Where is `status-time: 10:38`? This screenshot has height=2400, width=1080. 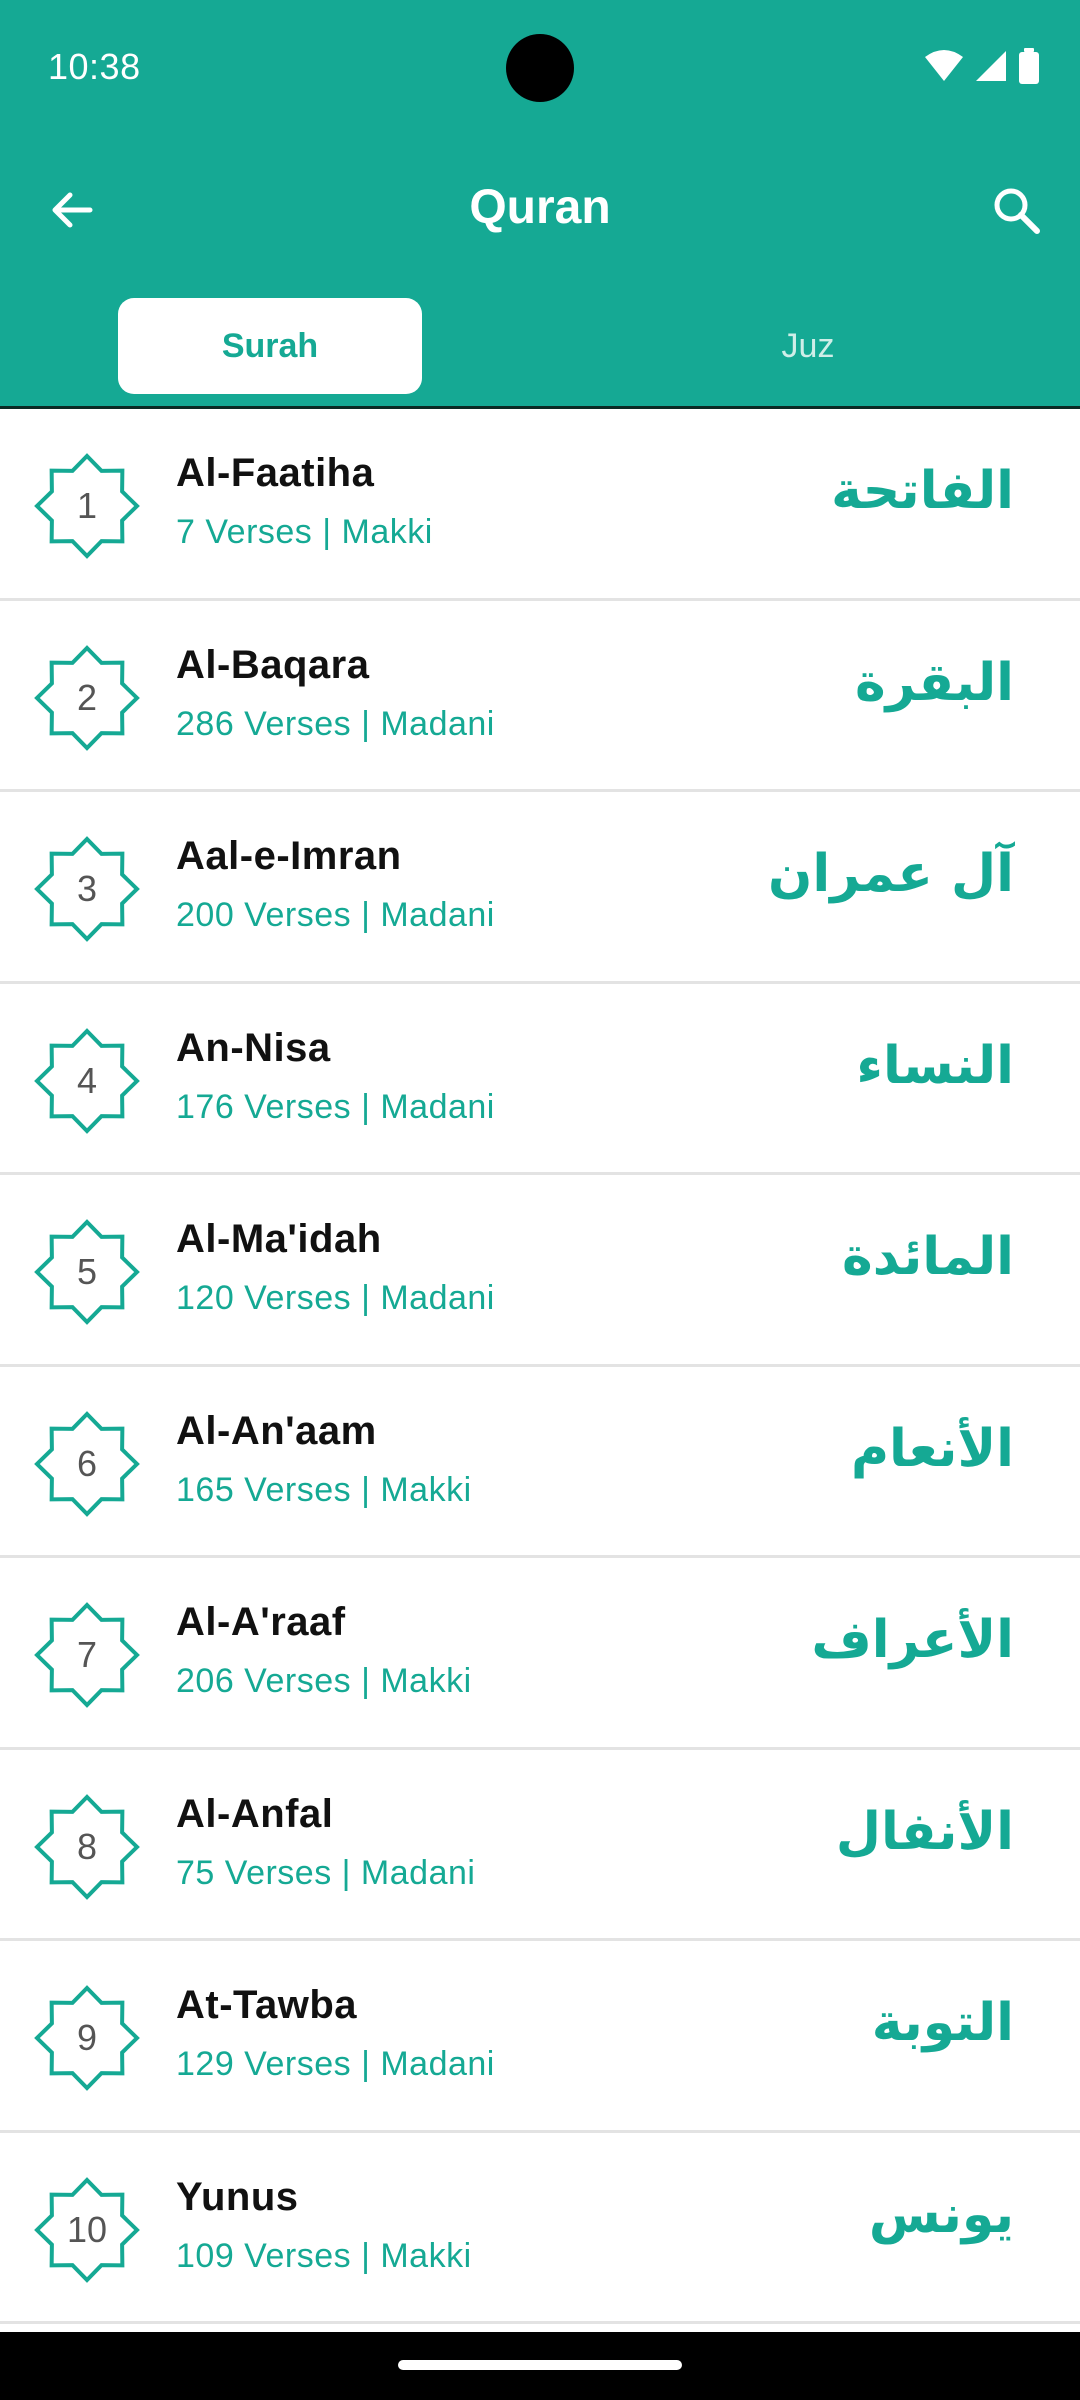
status-time: 10:38 is located at coordinates (94, 66).